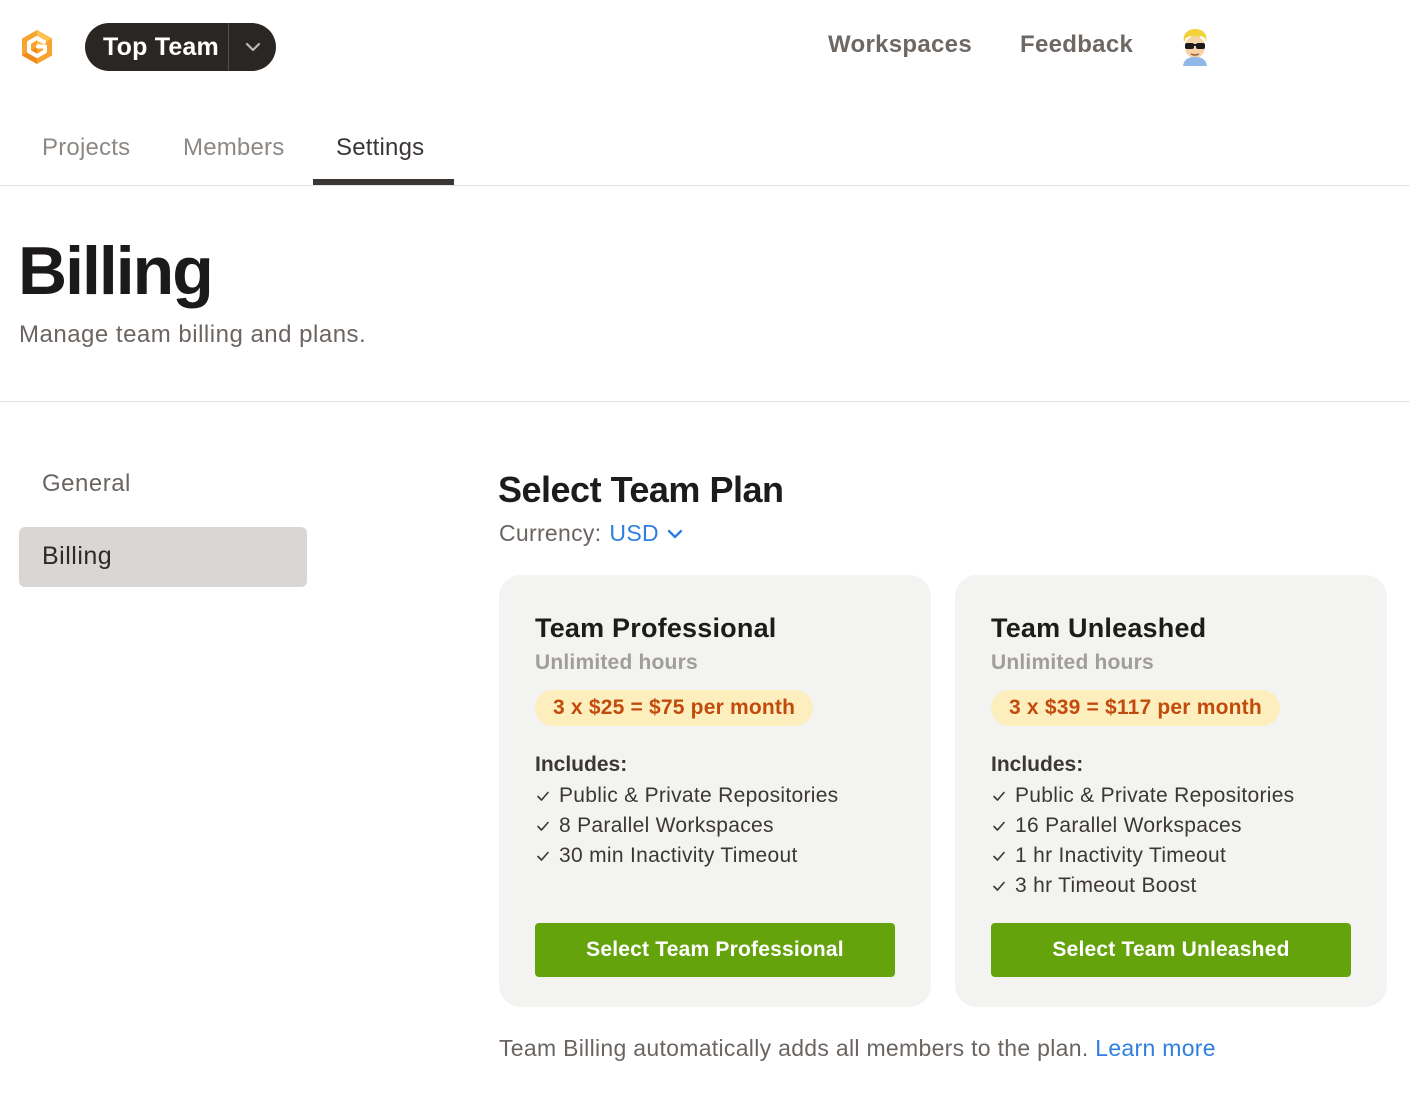 This screenshot has width=1410, height=1094. I want to click on section-heading: Select Team Plan, so click(641, 489).